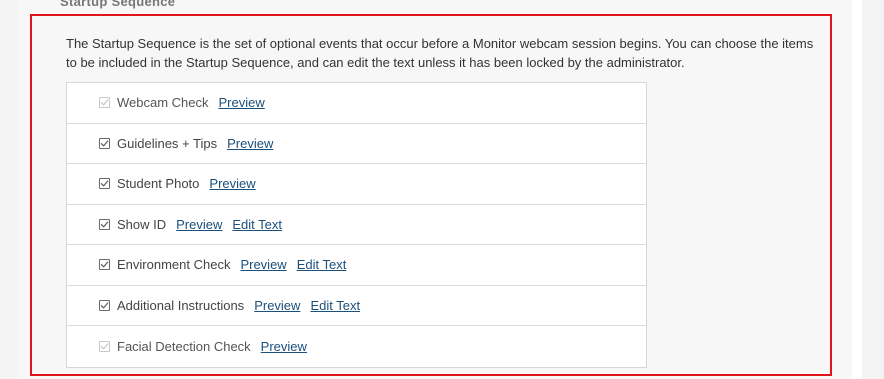  Describe the element at coordinates (142, 224) in the screenshot. I see `startup-item-label: Show ID` at that location.